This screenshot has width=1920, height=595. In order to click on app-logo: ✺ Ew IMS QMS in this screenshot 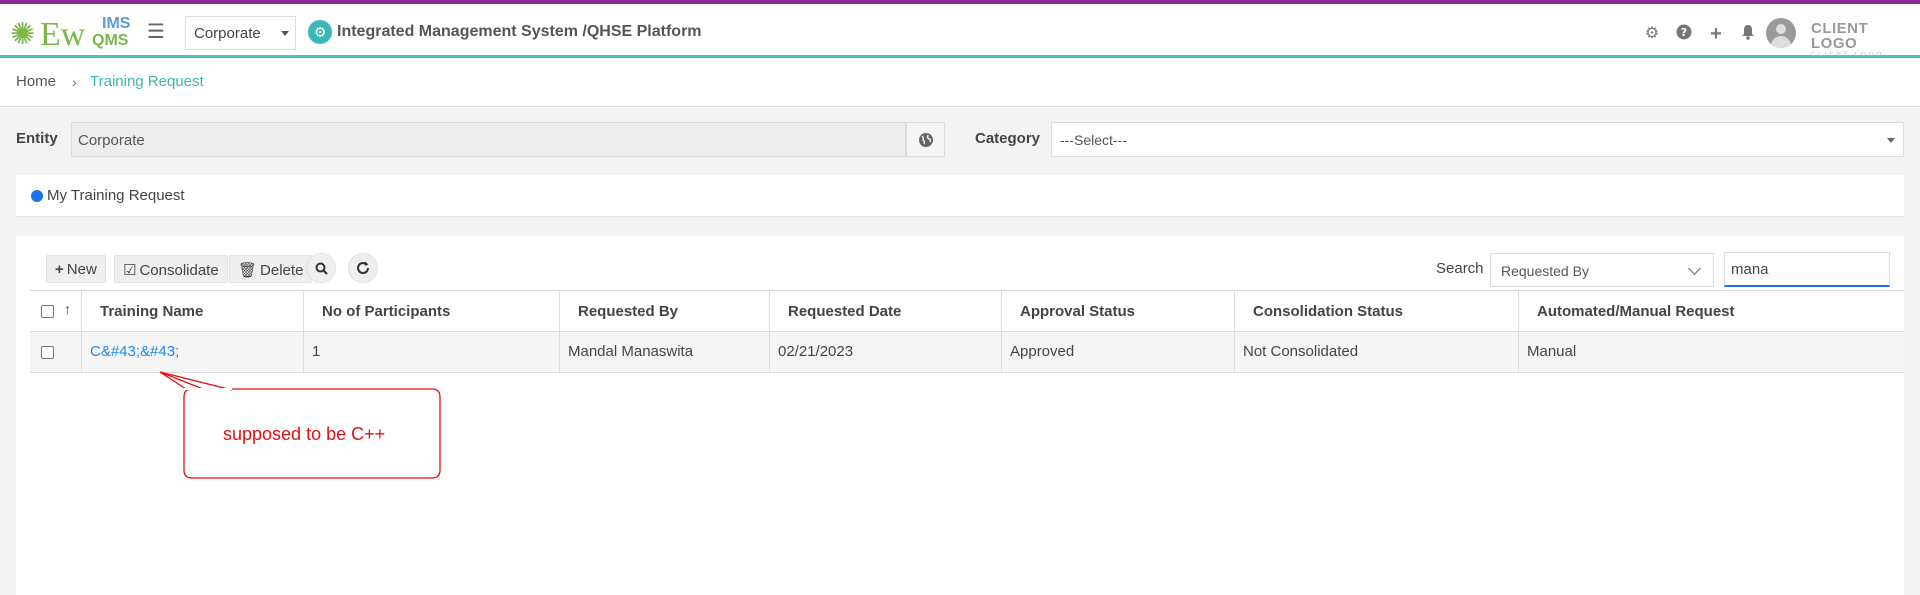, I will do `click(73, 32)`.